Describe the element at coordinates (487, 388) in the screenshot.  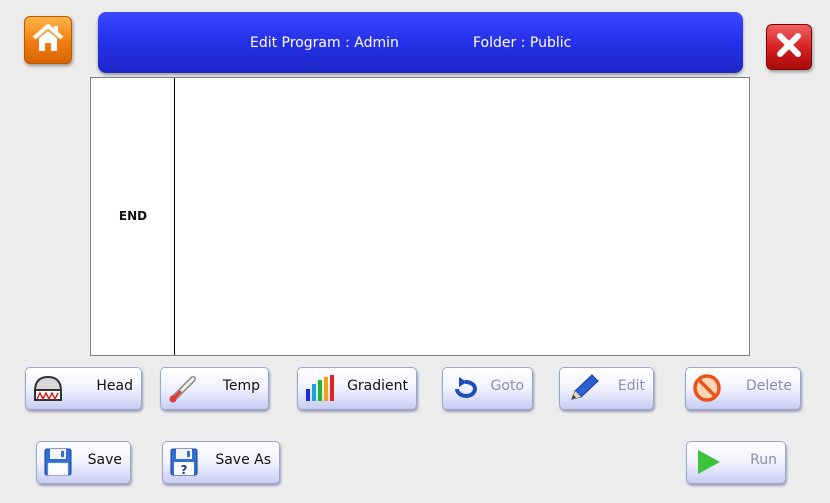
I see `goto-button: Goto` at that location.